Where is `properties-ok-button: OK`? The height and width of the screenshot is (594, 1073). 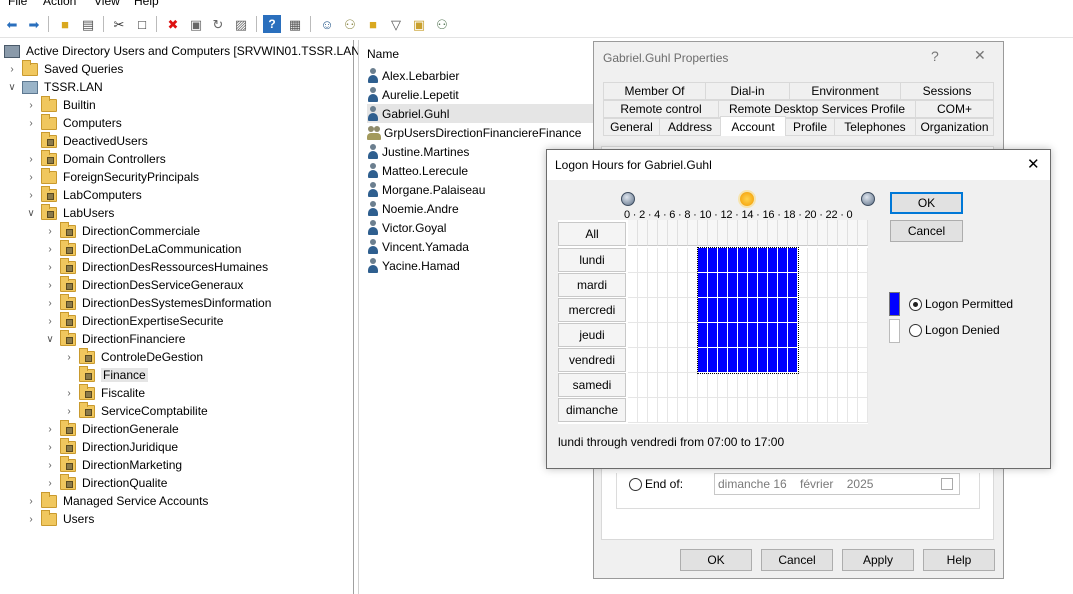 properties-ok-button: OK is located at coordinates (716, 560).